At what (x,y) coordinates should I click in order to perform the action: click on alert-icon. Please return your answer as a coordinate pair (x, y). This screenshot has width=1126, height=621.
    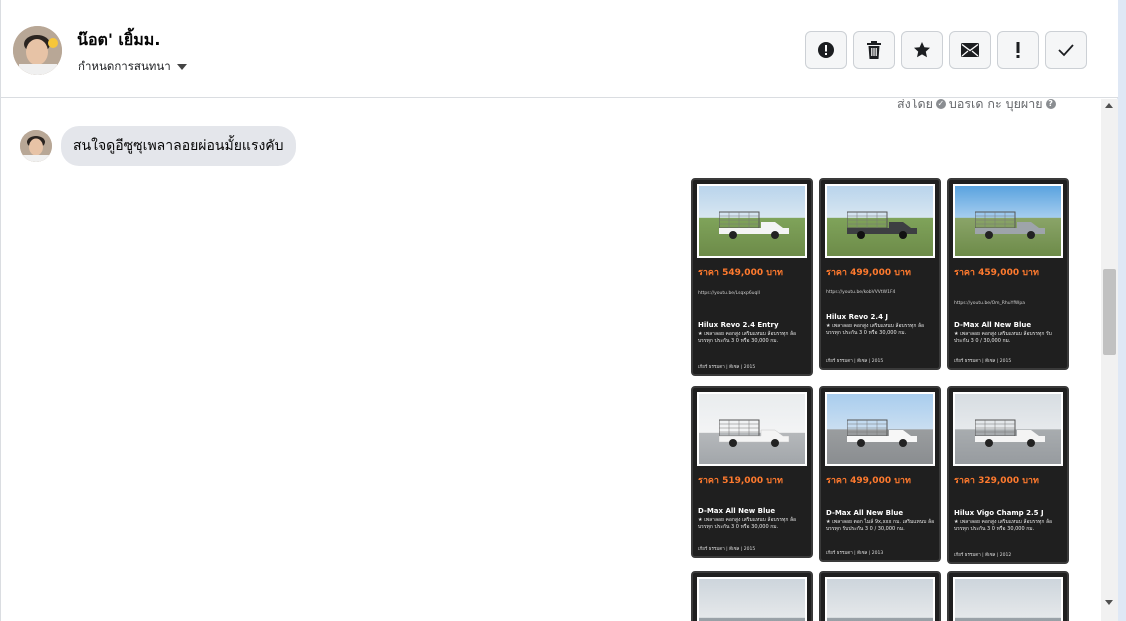
    Looking at the image, I should click on (826, 50).